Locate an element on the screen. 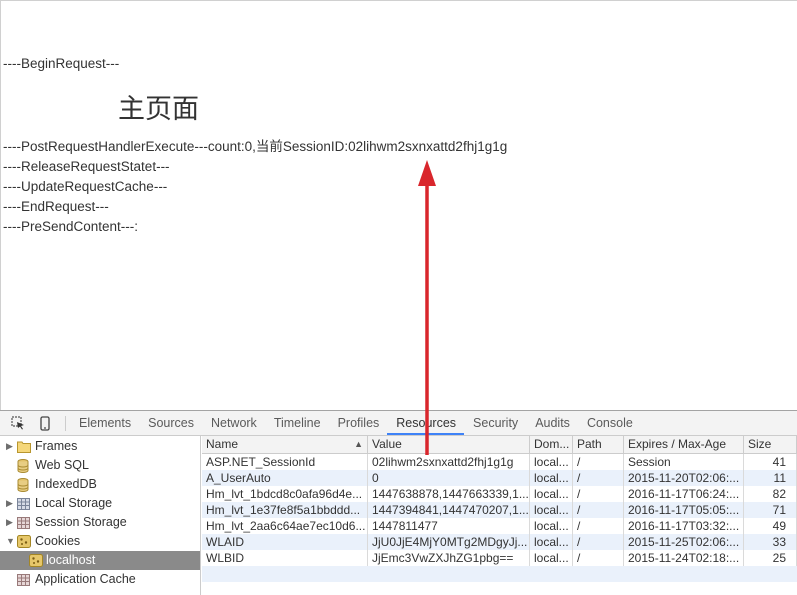 The width and height of the screenshot is (797, 595). tab-resources: Resources is located at coordinates (426, 423).